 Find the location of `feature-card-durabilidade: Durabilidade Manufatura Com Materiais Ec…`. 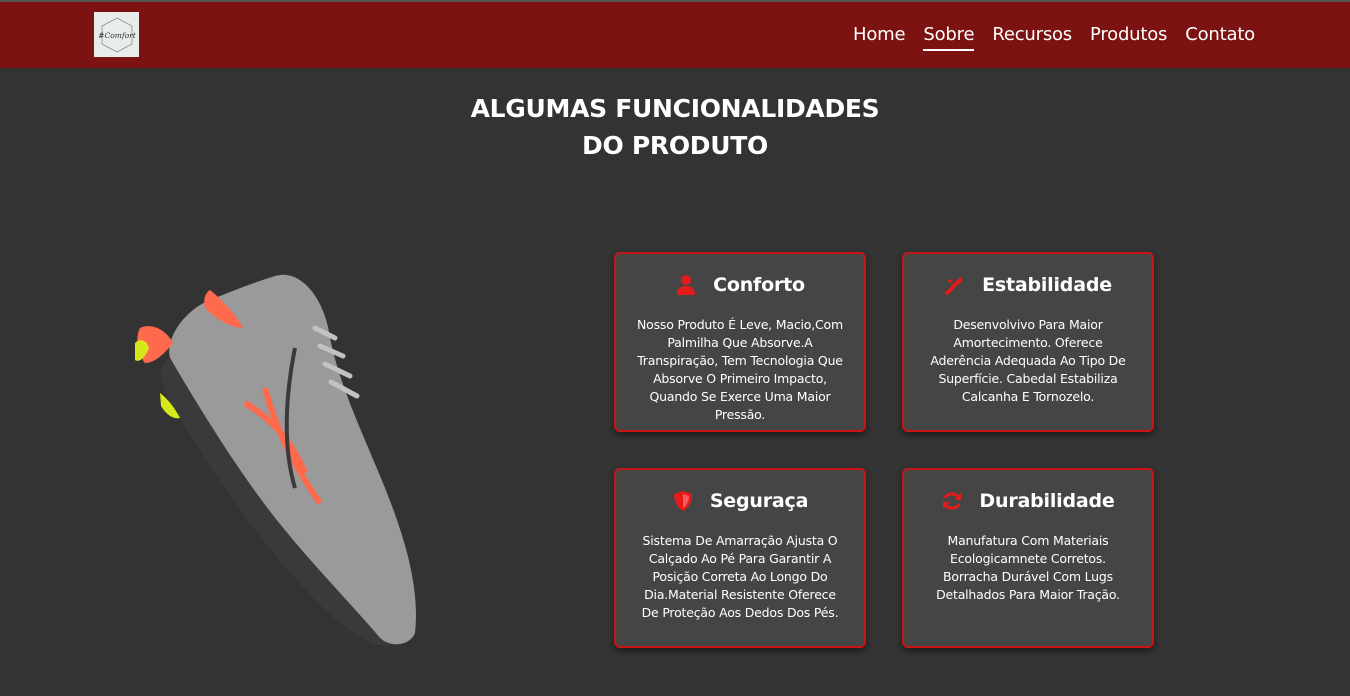

feature-card-durabilidade: Durabilidade Manufatura Com Materiais Ec… is located at coordinates (1028, 558).